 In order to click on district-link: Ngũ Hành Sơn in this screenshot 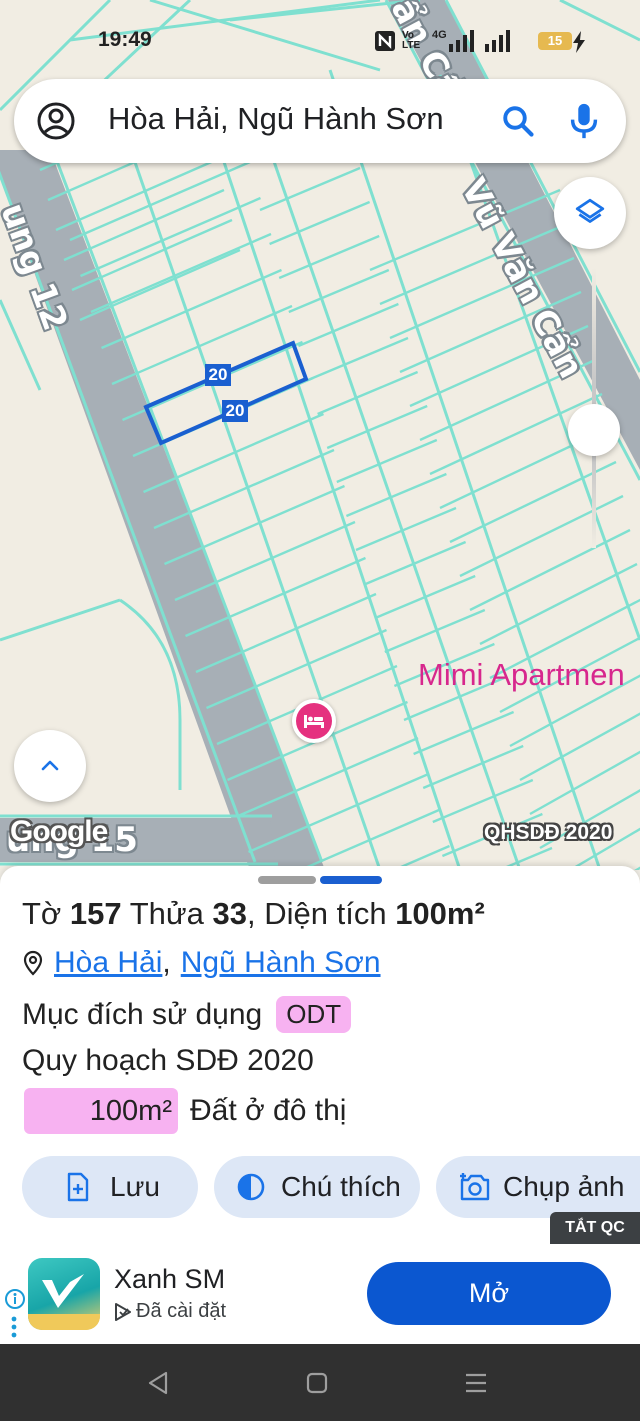, I will do `click(281, 963)`.